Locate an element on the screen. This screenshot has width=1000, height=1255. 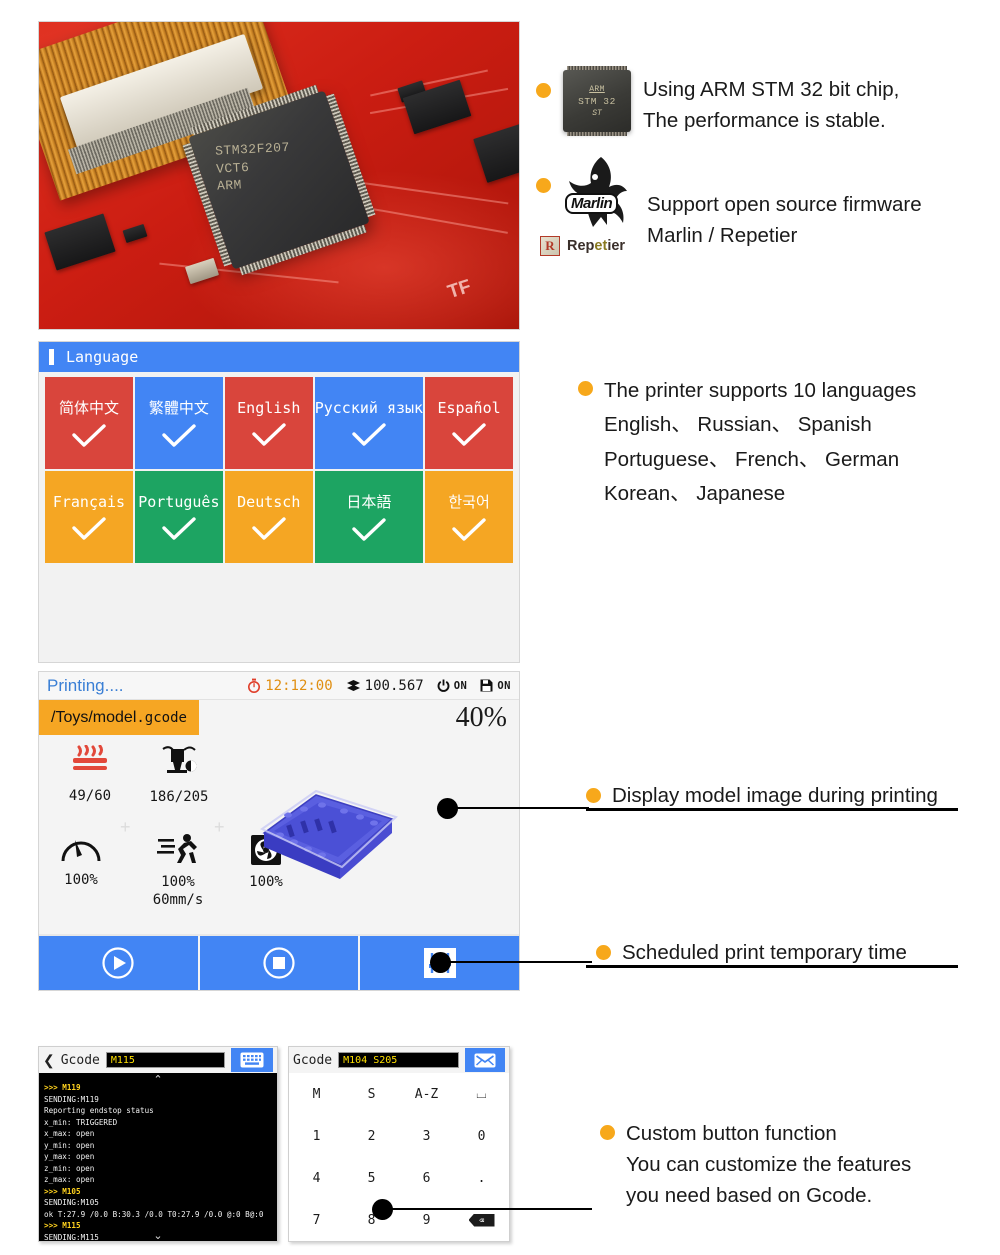
gauge-icon is located at coordinates (81, 851).